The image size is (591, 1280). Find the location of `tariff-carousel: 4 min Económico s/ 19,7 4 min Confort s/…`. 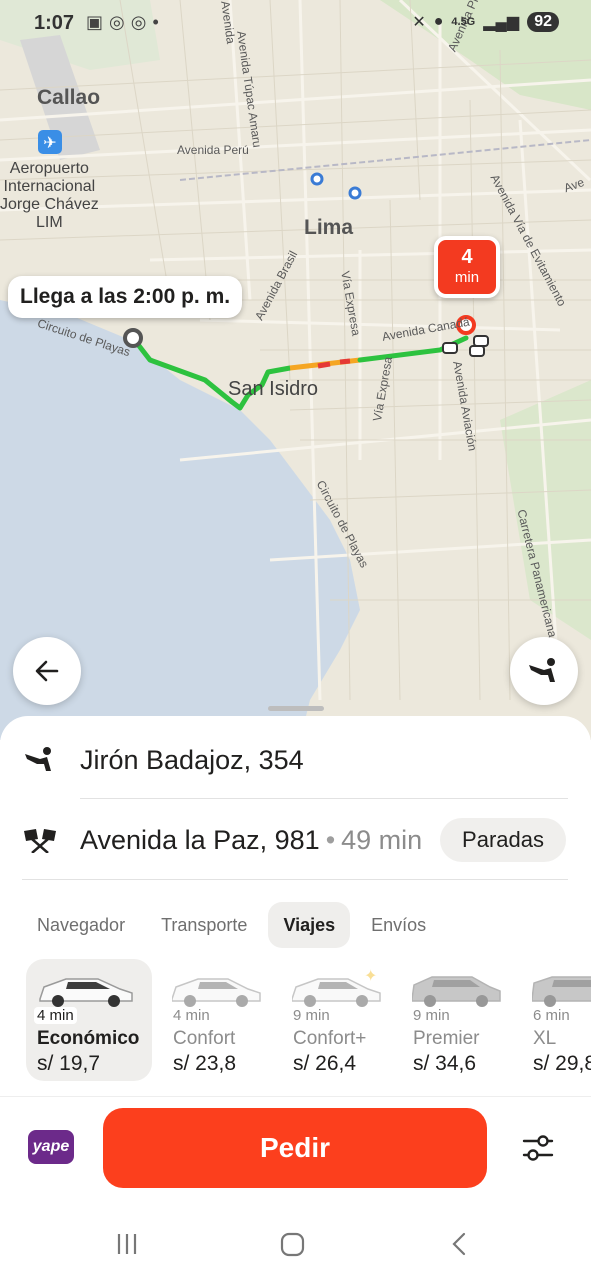

tariff-carousel: 4 min Económico s/ 19,7 4 min Confort s/… is located at coordinates (308, 1020).